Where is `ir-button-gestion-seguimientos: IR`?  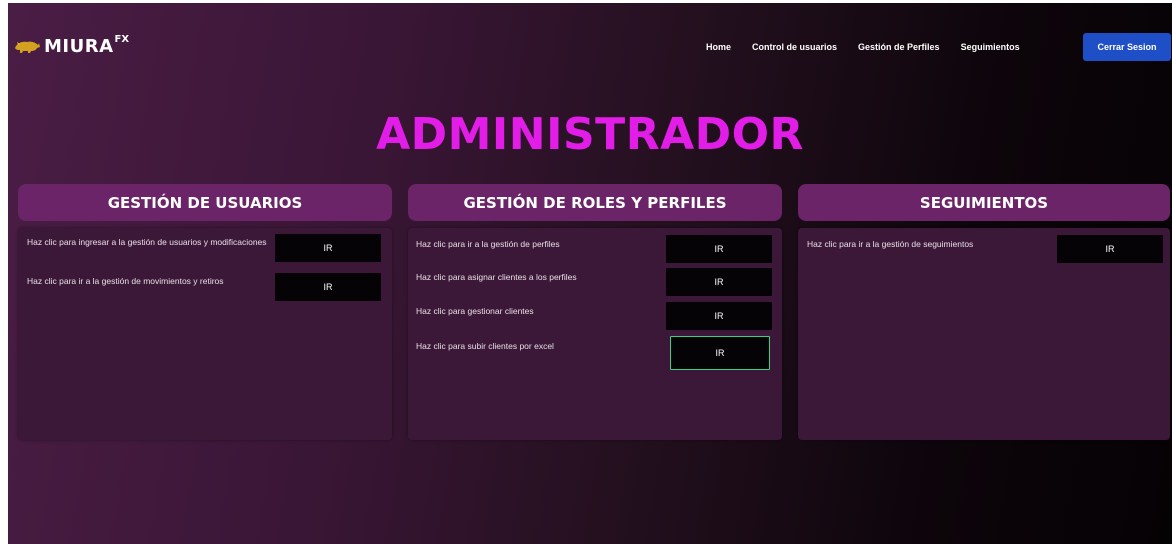
ir-button-gestion-seguimientos: IR is located at coordinates (1110, 249).